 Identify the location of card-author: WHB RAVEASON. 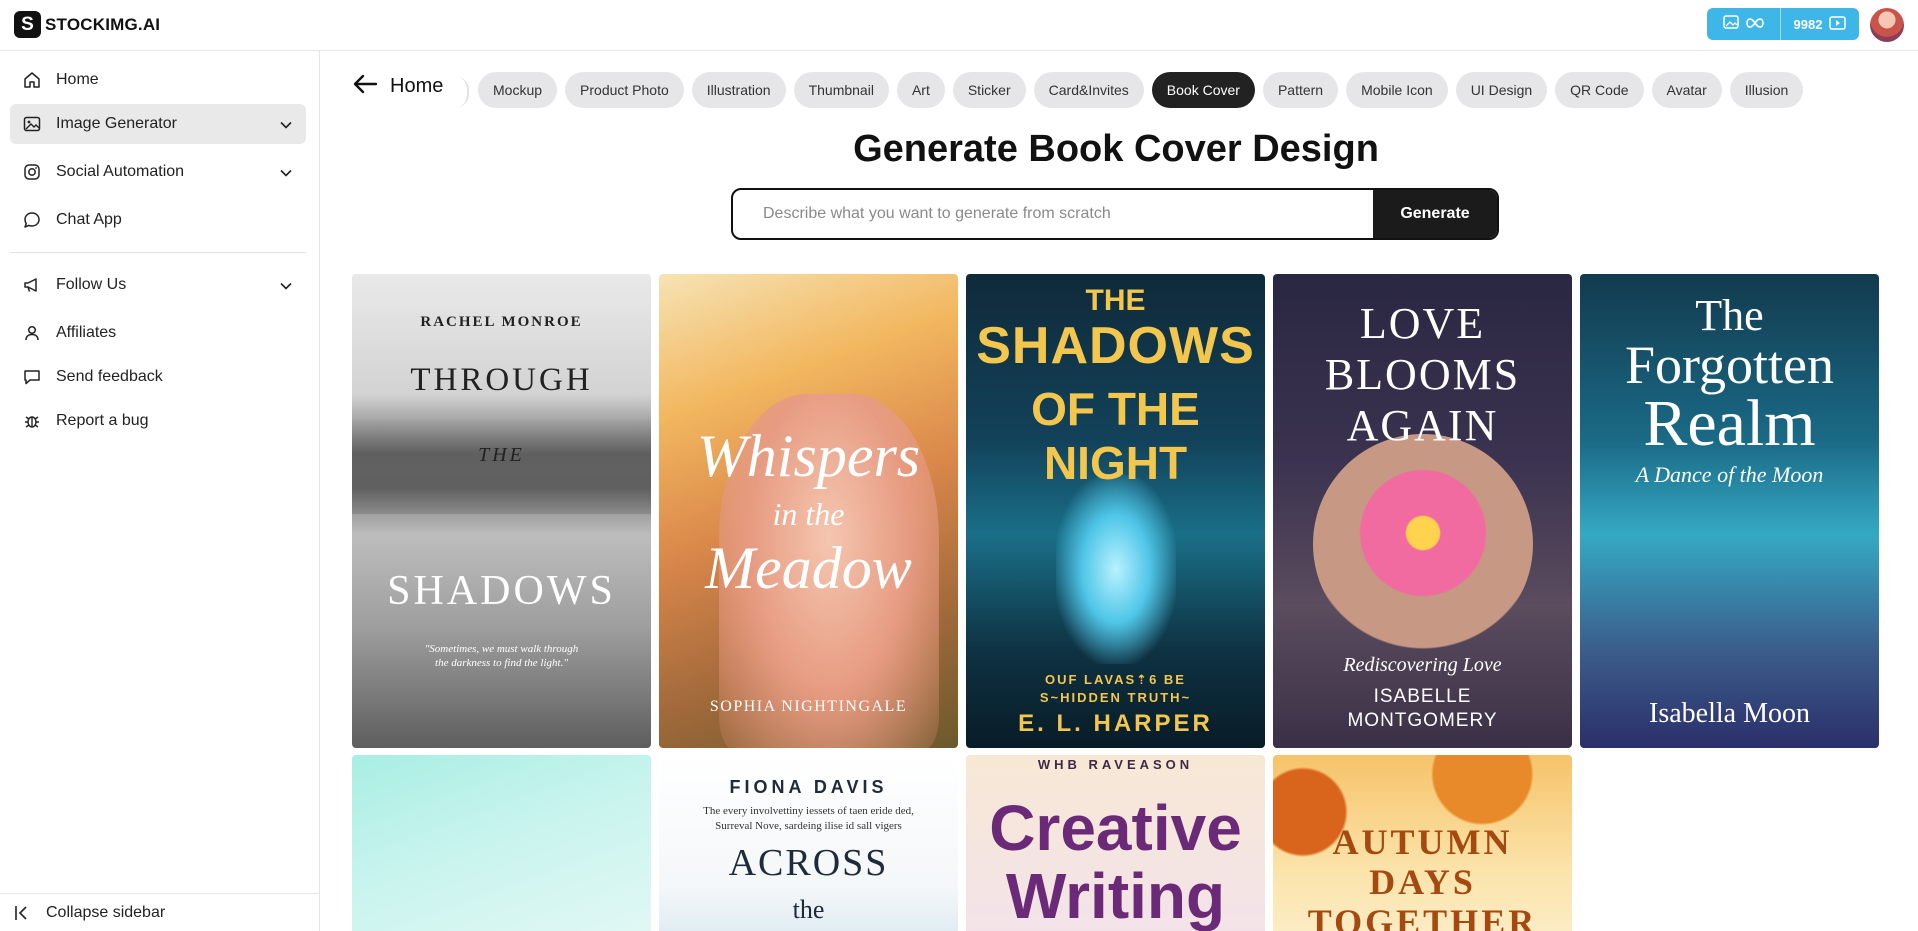
(1115, 764).